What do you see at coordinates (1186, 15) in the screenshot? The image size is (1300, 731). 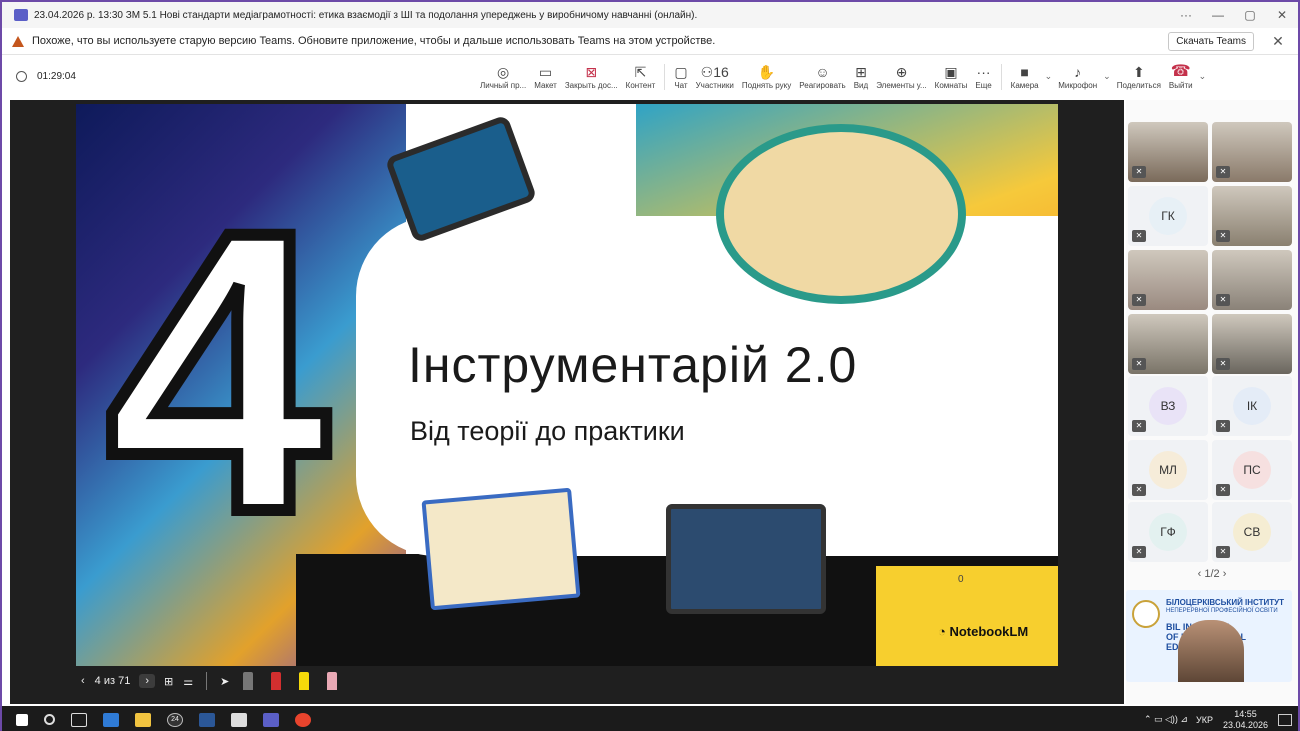 I see `more-options-button: ···` at bounding box center [1186, 15].